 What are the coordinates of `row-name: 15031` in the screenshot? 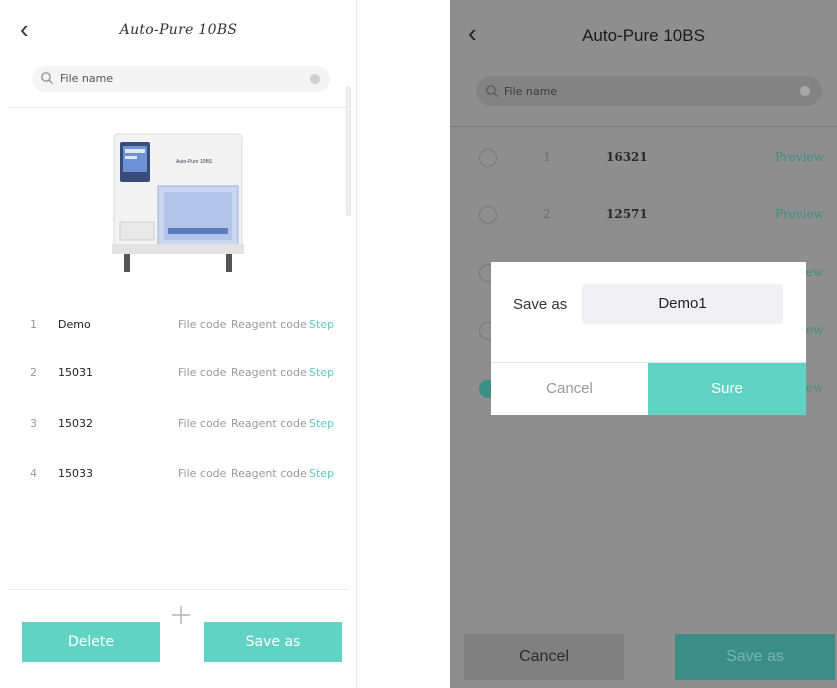 It's located at (75, 372).